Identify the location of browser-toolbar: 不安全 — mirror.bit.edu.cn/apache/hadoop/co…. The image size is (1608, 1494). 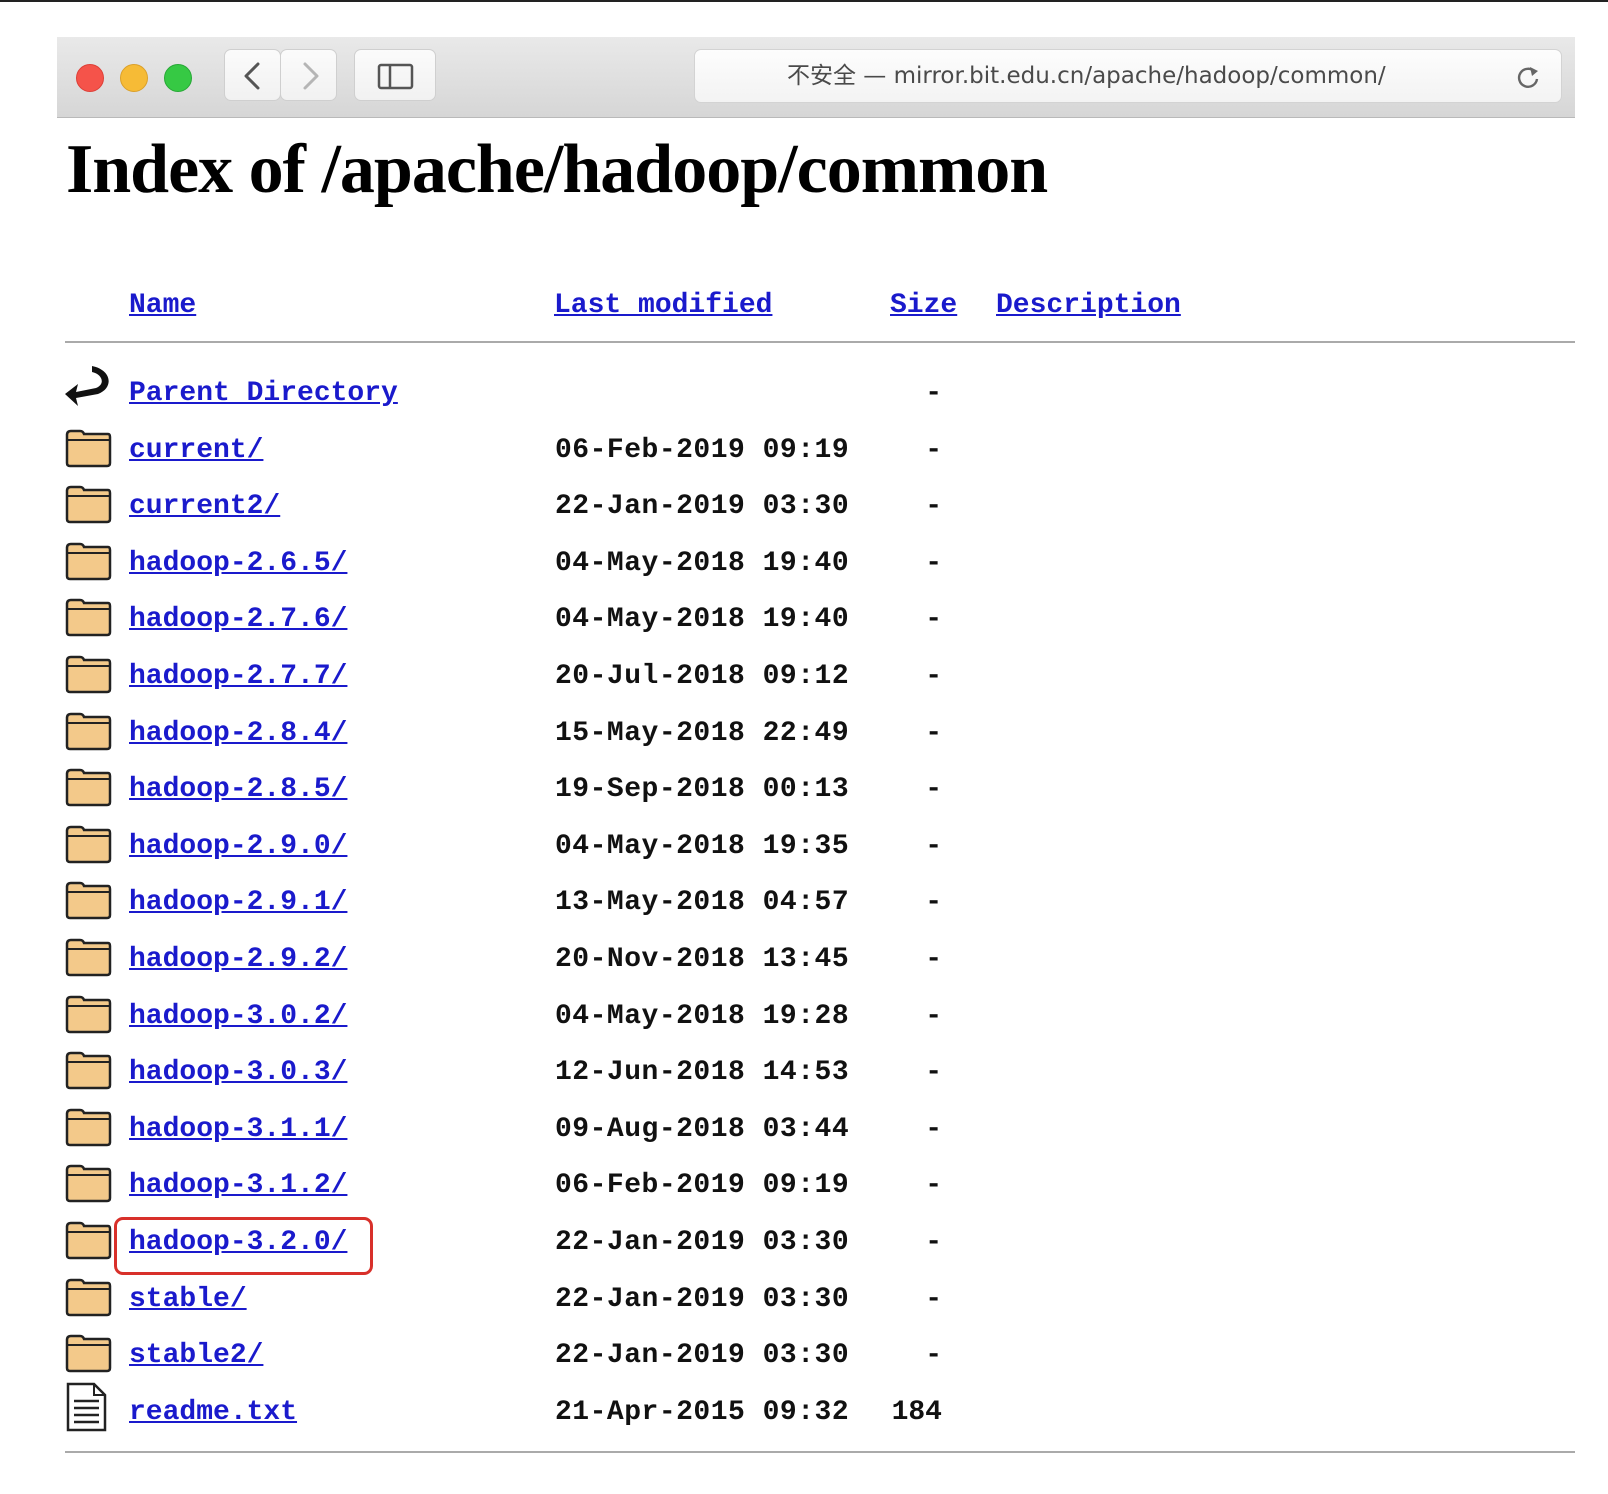
(816, 77).